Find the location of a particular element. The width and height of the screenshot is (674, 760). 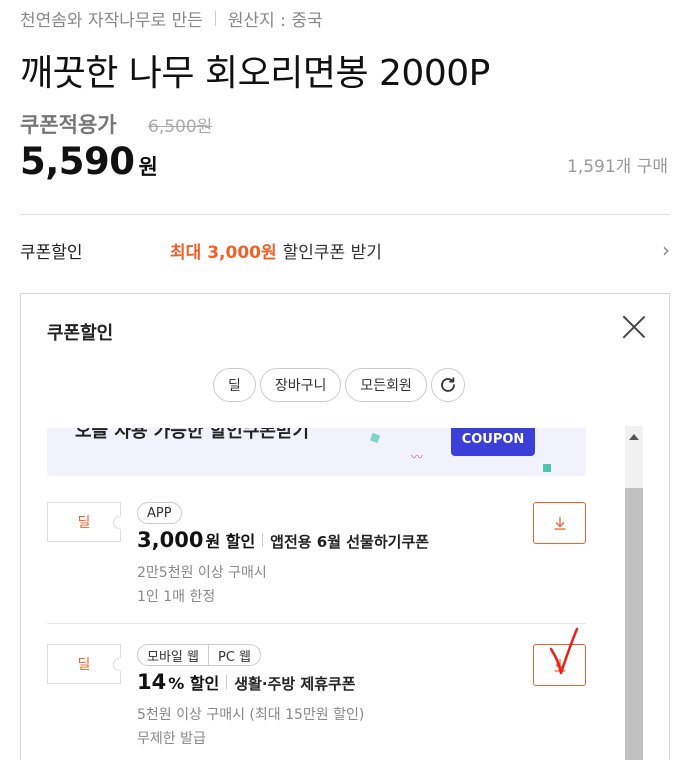

coupon-tags: APP is located at coordinates (159, 513).